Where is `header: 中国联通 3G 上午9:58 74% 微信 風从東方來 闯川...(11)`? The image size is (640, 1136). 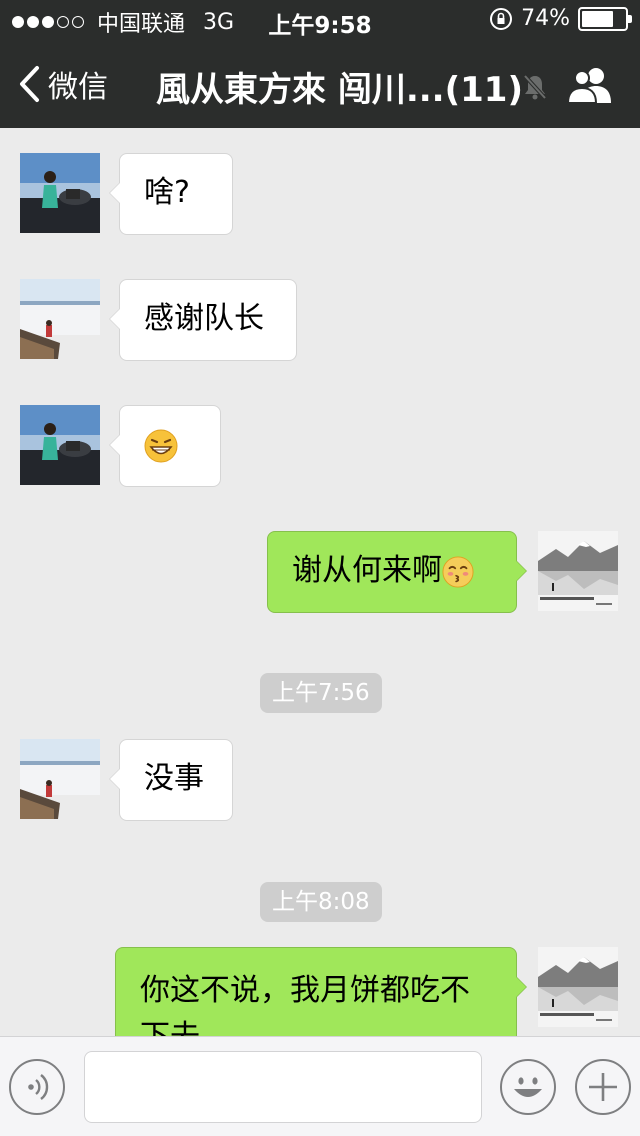 header: 中国联通 3G 上午9:58 74% 微信 風从東方來 闯川...(11) is located at coordinates (320, 64).